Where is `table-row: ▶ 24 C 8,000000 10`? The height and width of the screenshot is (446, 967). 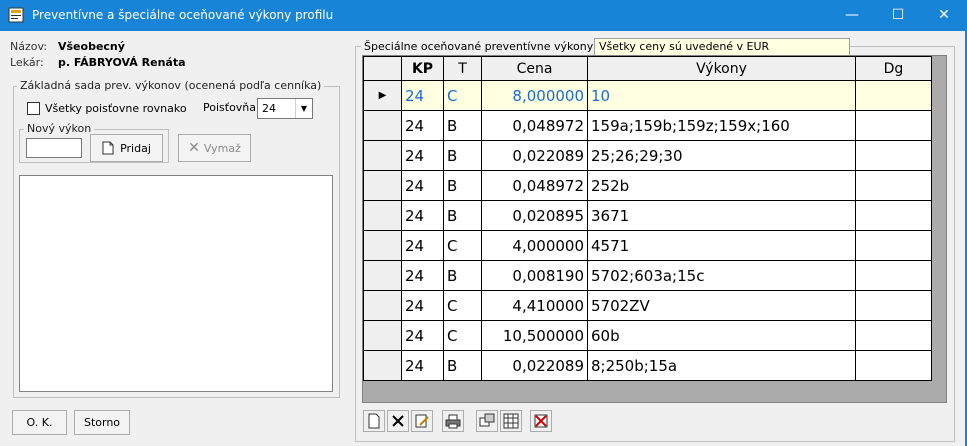
table-row: ▶ 24 C 8,000000 10 is located at coordinates (647, 95).